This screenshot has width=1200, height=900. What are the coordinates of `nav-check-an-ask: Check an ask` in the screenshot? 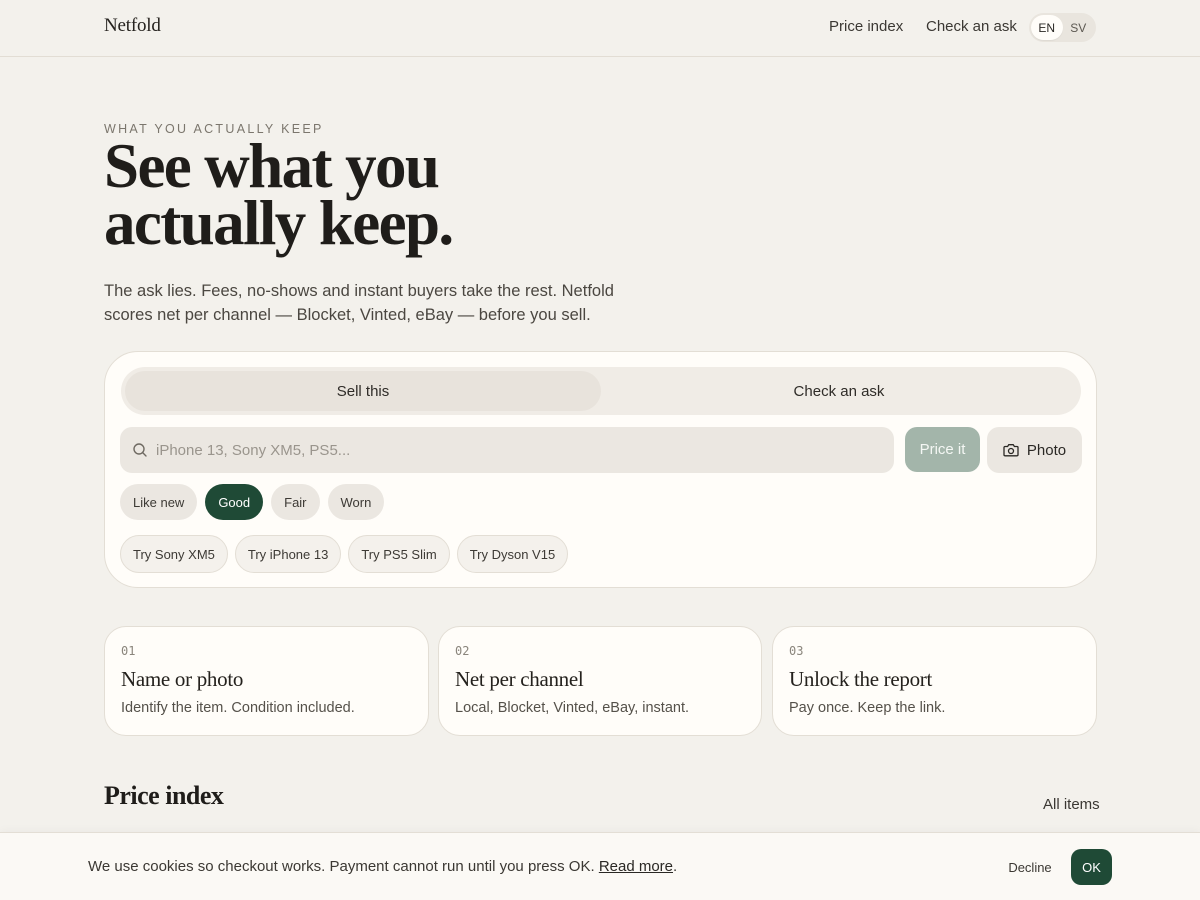 It's located at (971, 26).